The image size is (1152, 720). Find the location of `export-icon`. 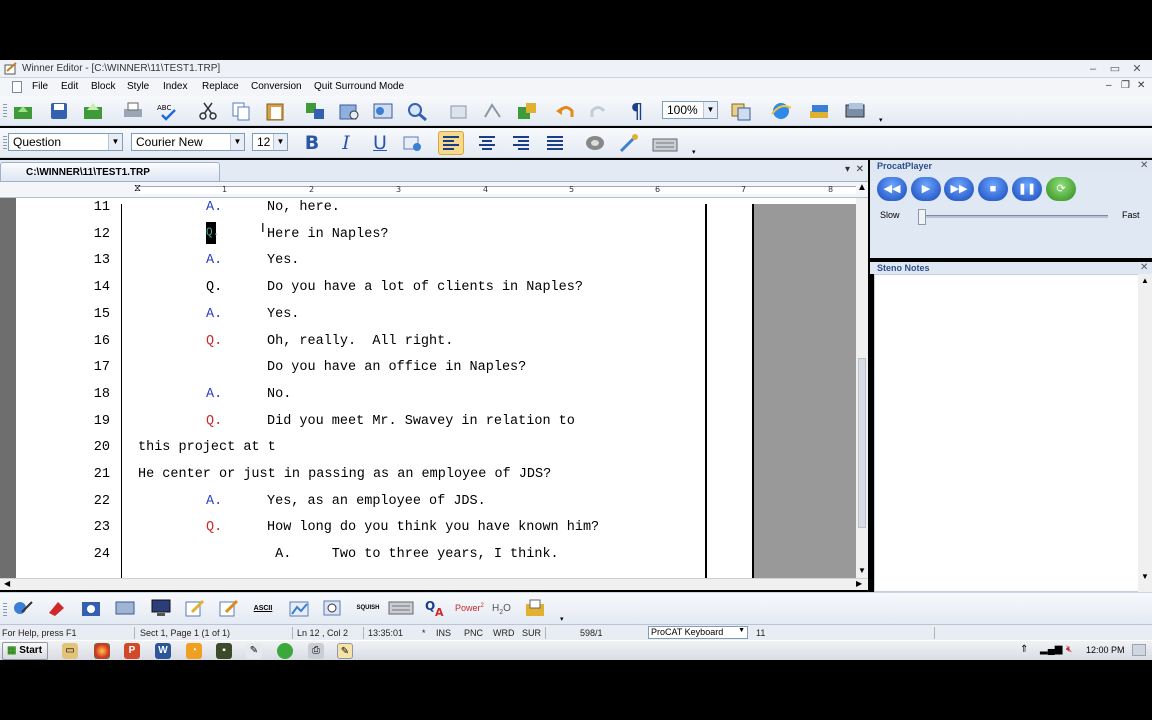

export-icon is located at coordinates (93, 111).